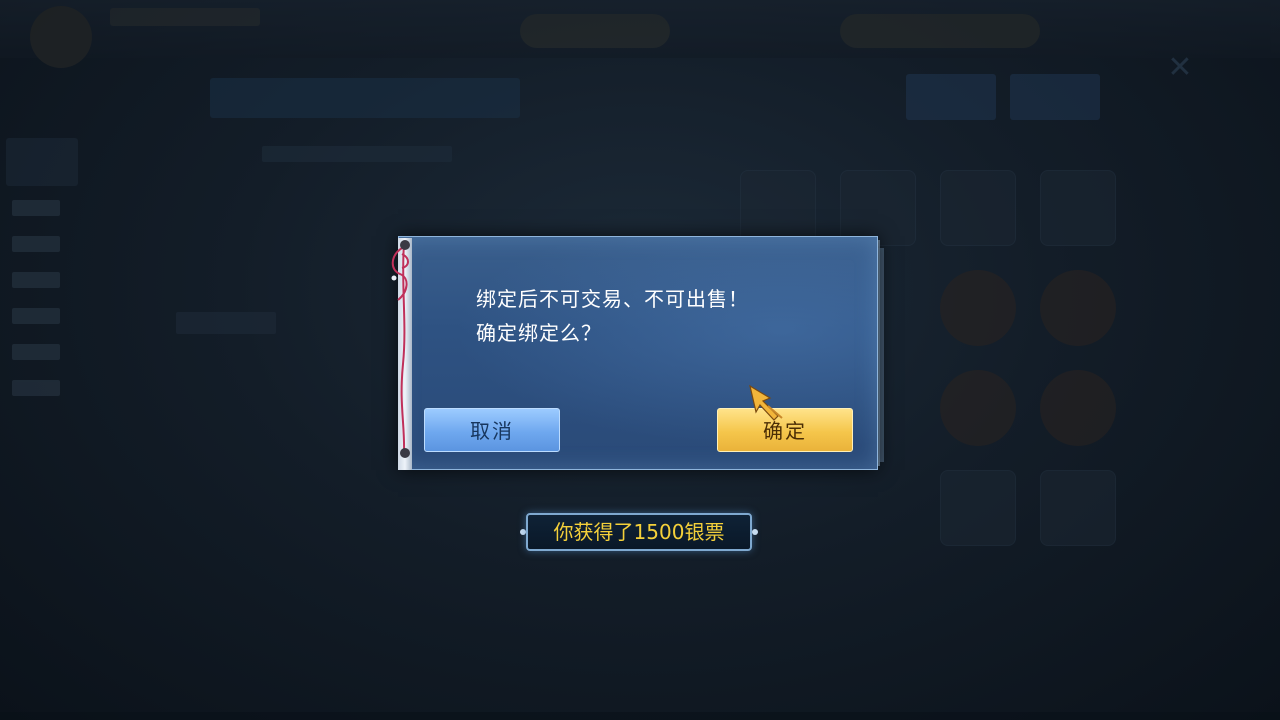  I want to click on reward-toast: 你获得了1500银票, so click(639, 532).